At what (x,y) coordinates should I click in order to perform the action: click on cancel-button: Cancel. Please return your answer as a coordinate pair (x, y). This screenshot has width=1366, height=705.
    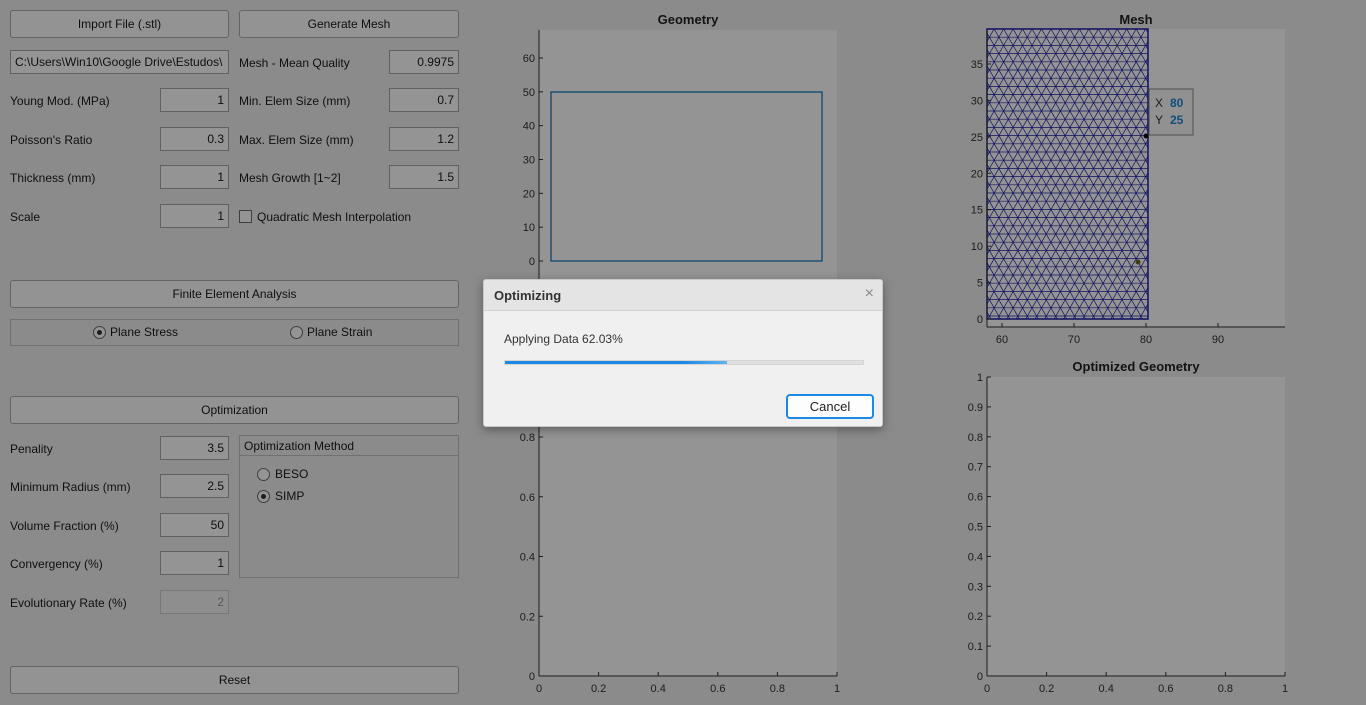
    Looking at the image, I should click on (830, 406).